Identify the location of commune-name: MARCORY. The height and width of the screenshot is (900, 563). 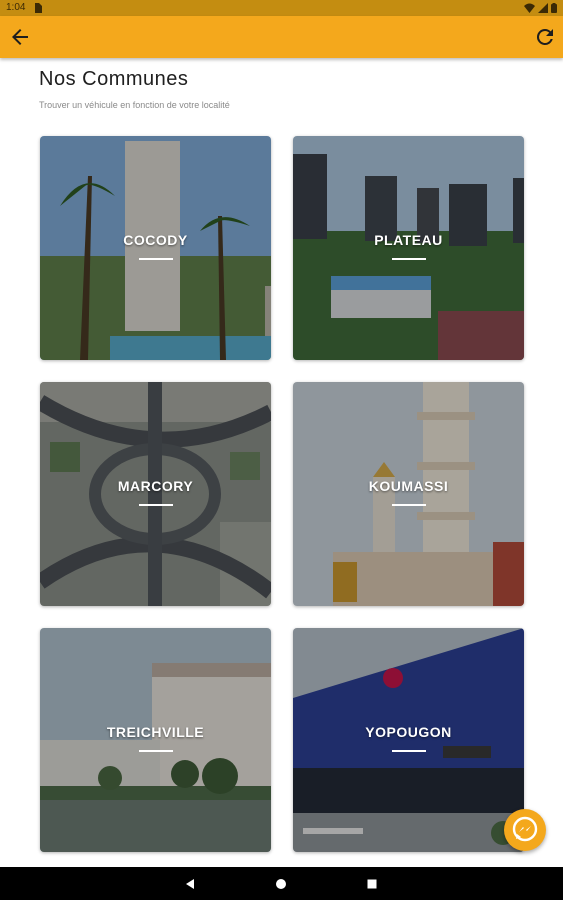
(155, 486).